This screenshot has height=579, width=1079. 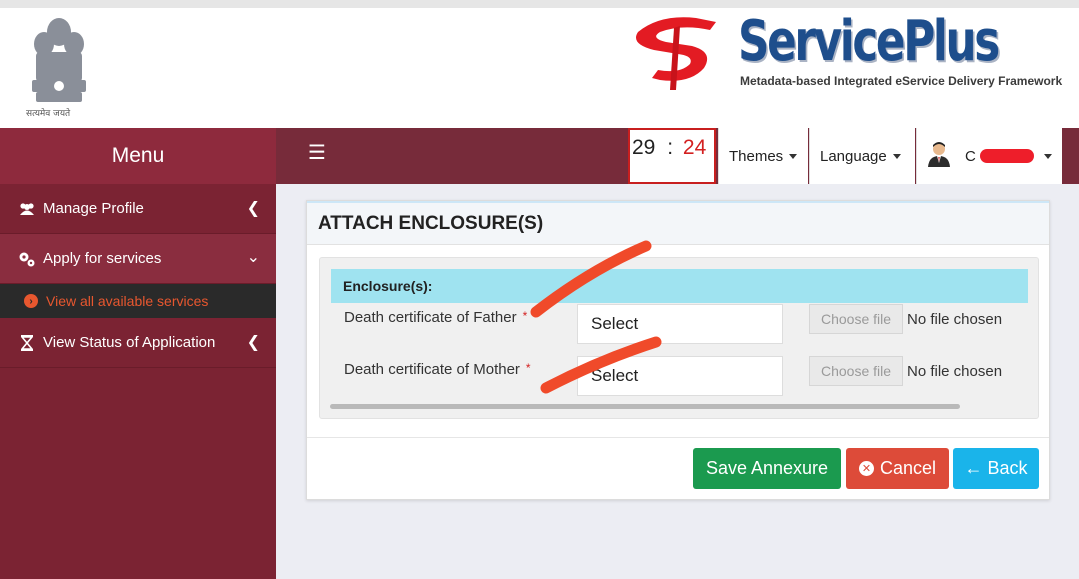 I want to click on father-choose-file-button: Choose file, so click(x=856, y=319).